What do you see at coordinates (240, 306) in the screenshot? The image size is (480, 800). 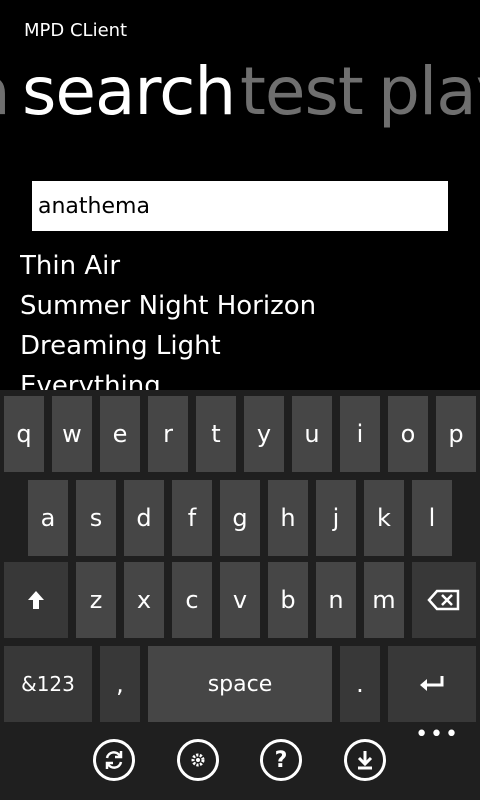 I see `list-item: Summer Night Horizon` at bounding box center [240, 306].